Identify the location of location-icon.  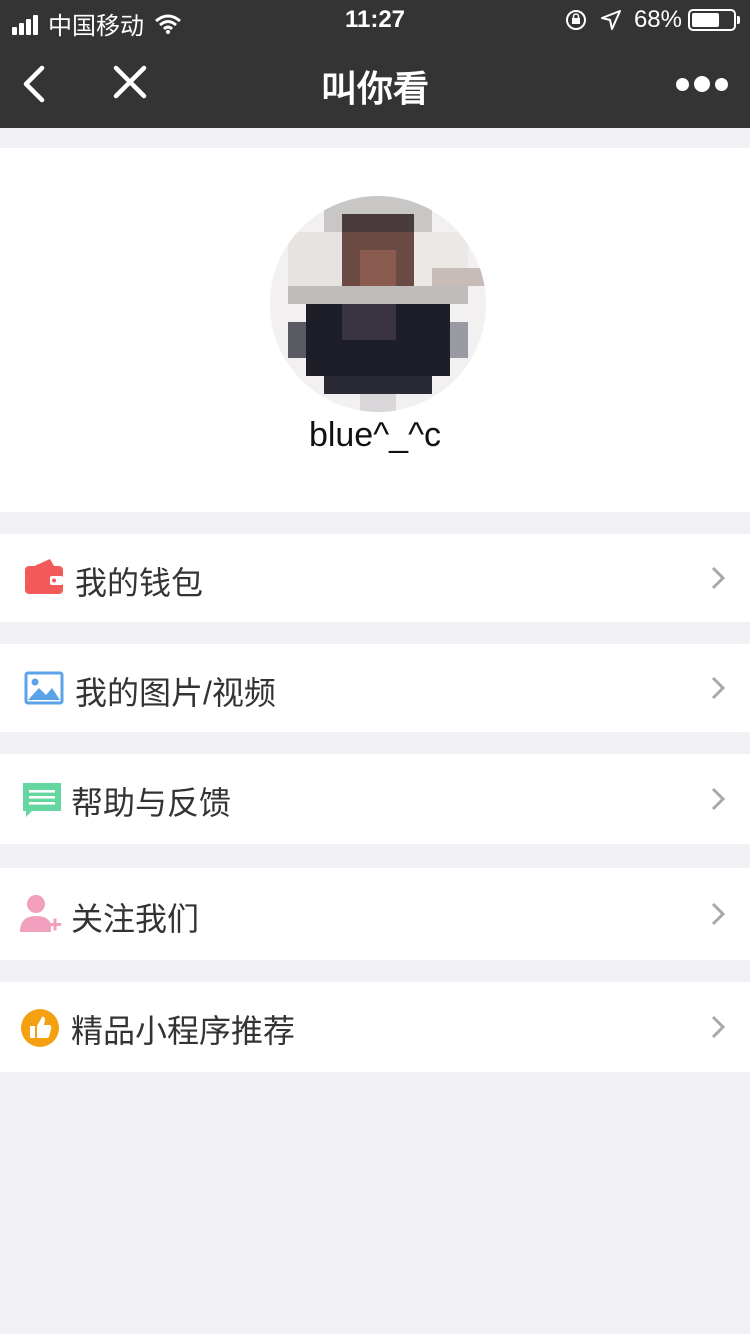
(610, 20).